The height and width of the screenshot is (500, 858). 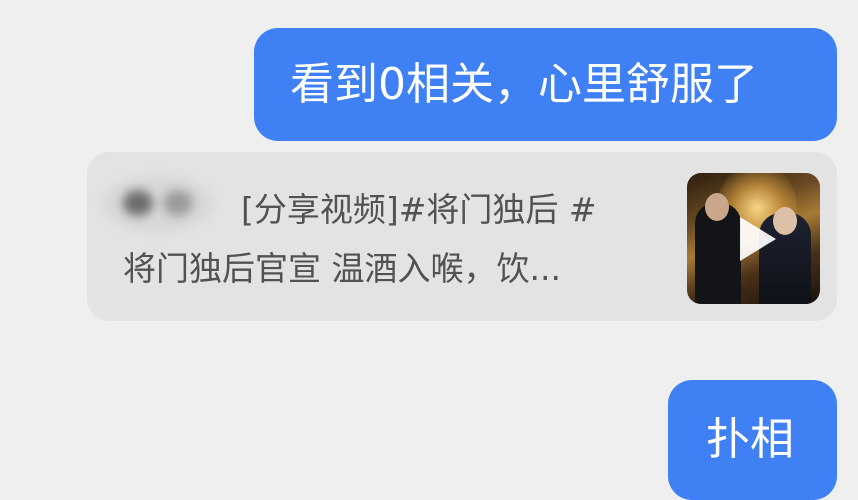 What do you see at coordinates (419, 209) in the screenshot?
I see `shared-video-title-line1: [分享视频]#将门独后 #` at bounding box center [419, 209].